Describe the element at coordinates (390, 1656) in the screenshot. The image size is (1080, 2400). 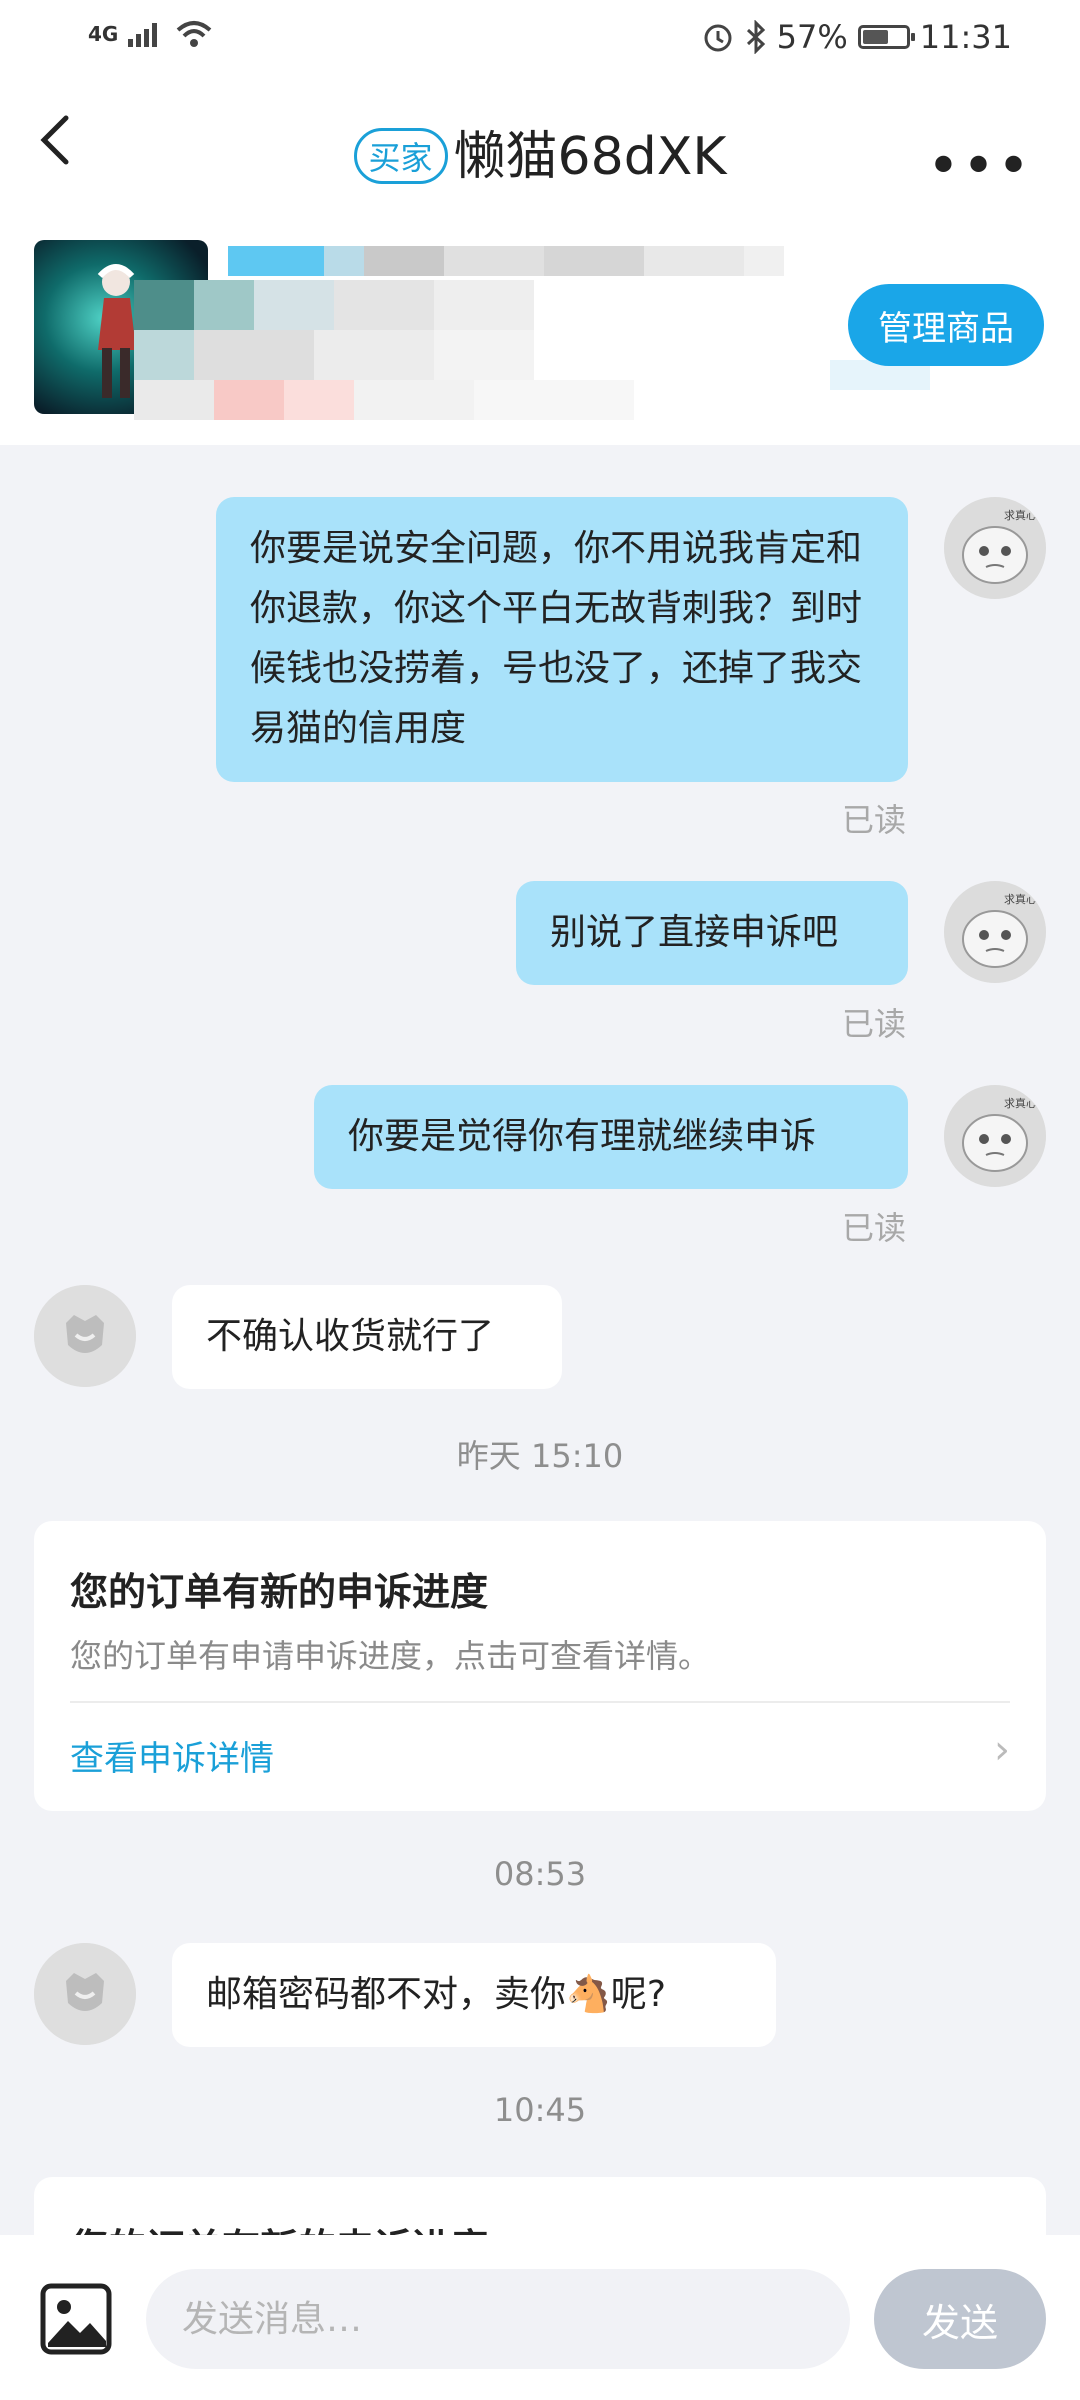
I see `card-description: 您的订单有申请申诉进度，点击可查看详情。` at that location.